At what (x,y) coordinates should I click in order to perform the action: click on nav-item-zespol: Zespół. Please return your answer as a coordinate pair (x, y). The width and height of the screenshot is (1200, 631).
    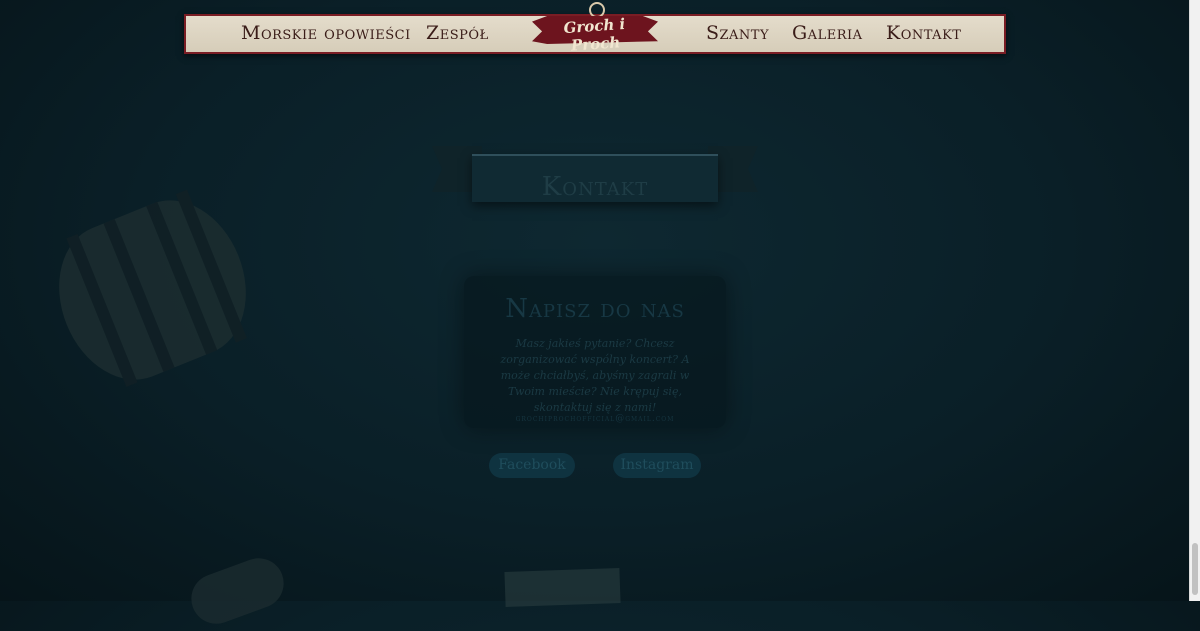
    Looking at the image, I should click on (457, 33).